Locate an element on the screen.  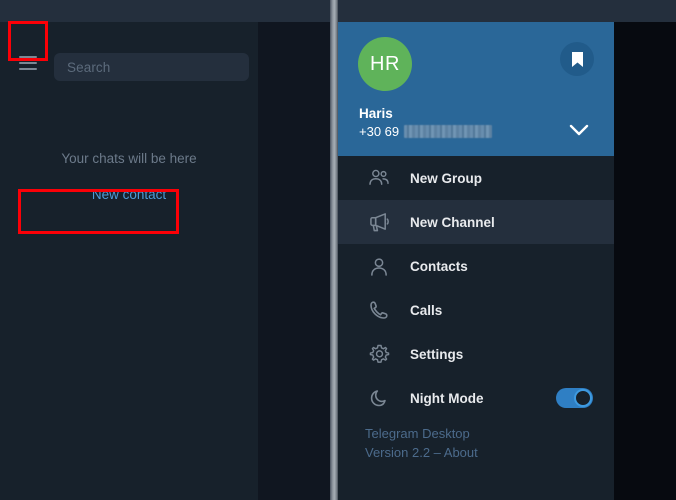
night-mode-toggle is located at coordinates (574, 398).